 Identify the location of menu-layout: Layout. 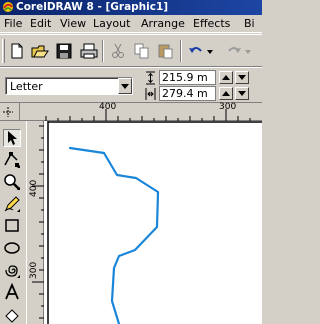
(111, 24).